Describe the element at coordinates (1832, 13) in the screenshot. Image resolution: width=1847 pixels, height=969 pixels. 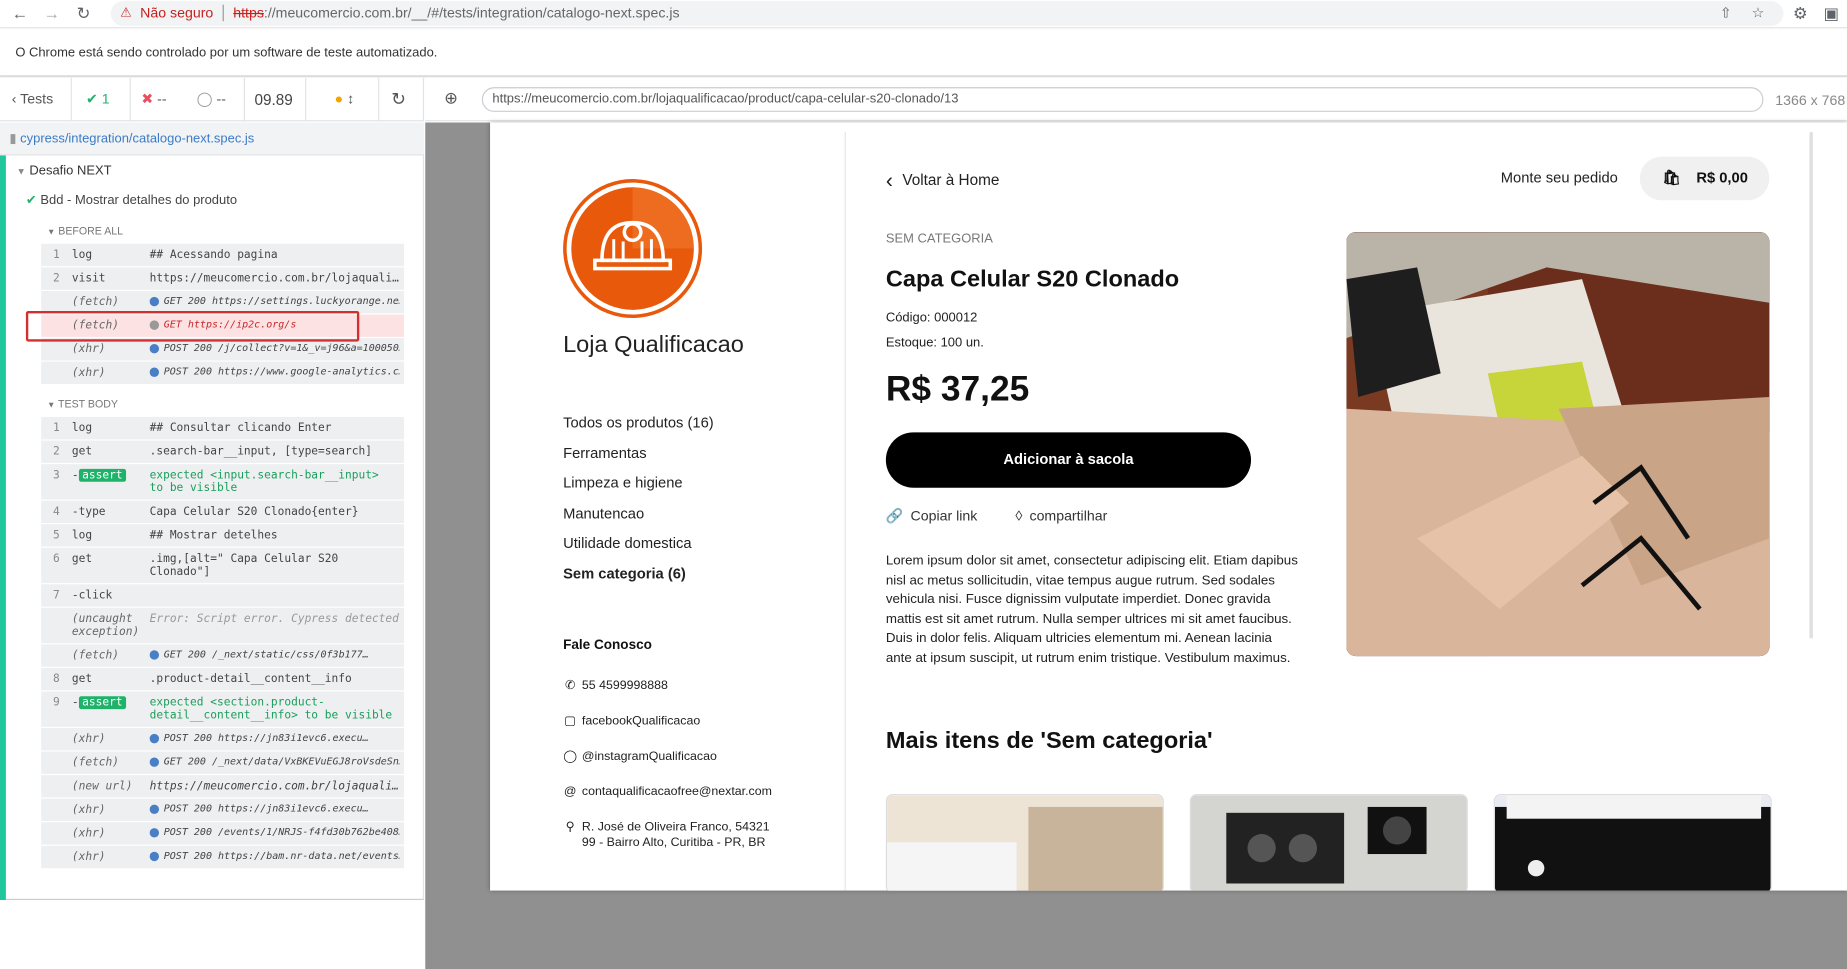
I see `sidebar-icon: ▣` at that location.